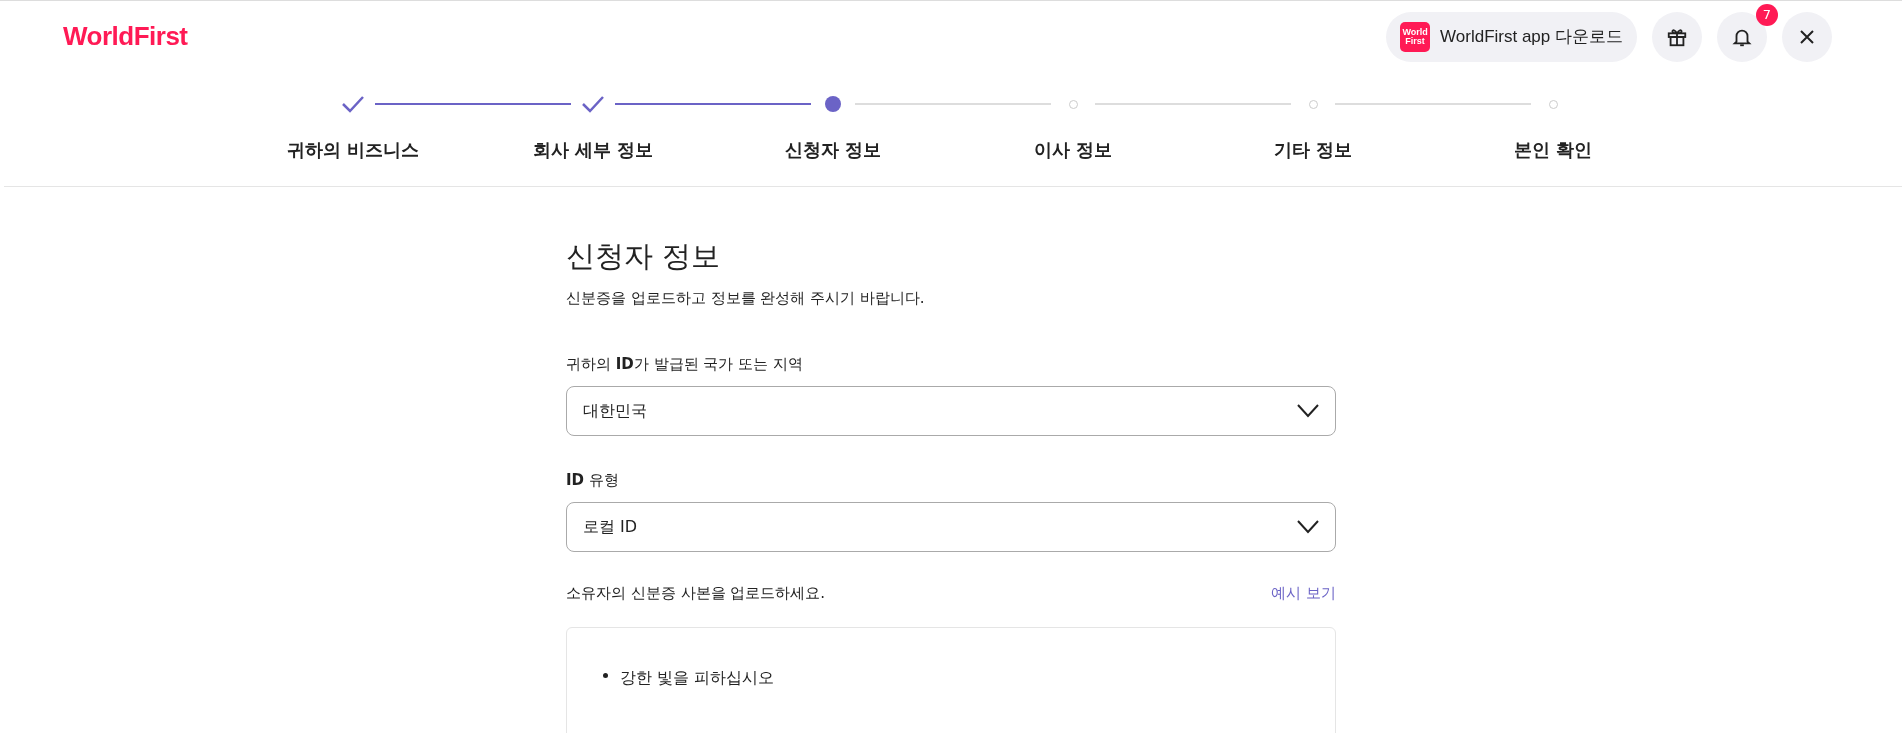  I want to click on field-label: ID 유형, so click(593, 480).